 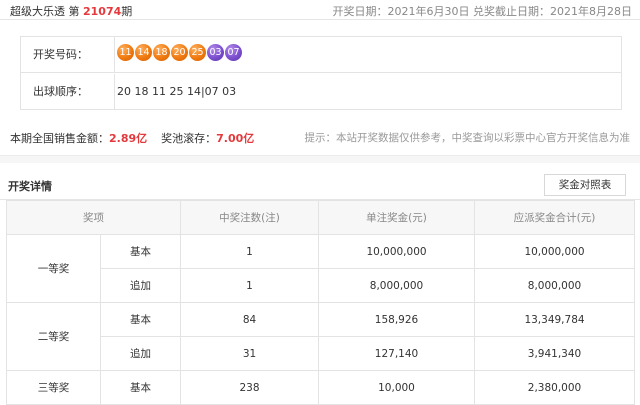 I want to click on pool-value: 7.00亿, so click(x=235, y=138).